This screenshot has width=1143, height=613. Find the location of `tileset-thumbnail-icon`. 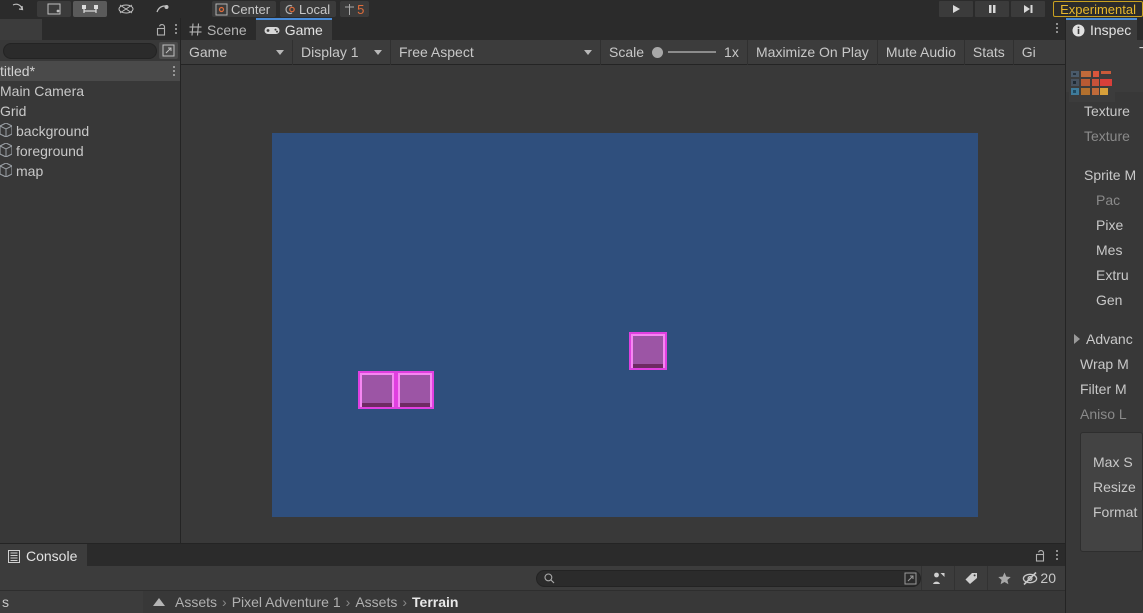

tileset-thumbnail-icon is located at coordinates (1092, 85).